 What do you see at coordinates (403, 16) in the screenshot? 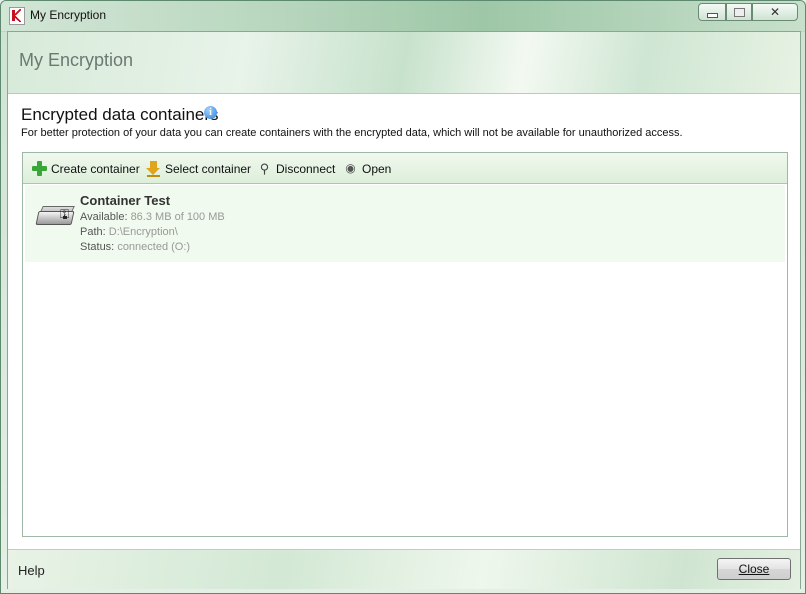
I see `title-bar: My Encryption ✕` at bounding box center [403, 16].